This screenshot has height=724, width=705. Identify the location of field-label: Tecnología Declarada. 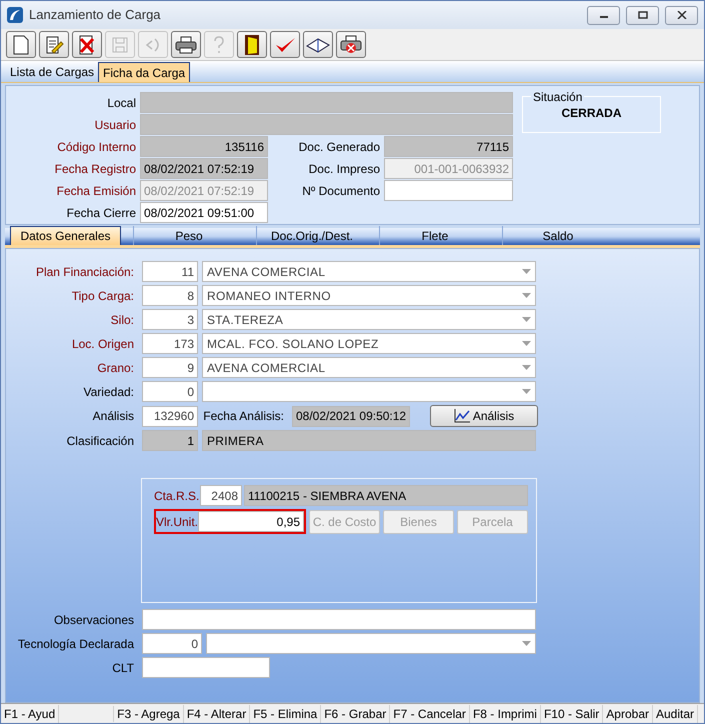
(75, 644).